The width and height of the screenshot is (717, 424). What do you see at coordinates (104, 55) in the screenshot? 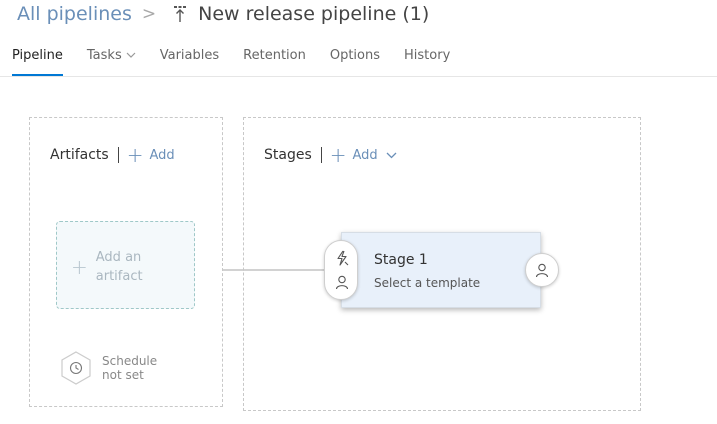
I see `tab-label: Tasks` at bounding box center [104, 55].